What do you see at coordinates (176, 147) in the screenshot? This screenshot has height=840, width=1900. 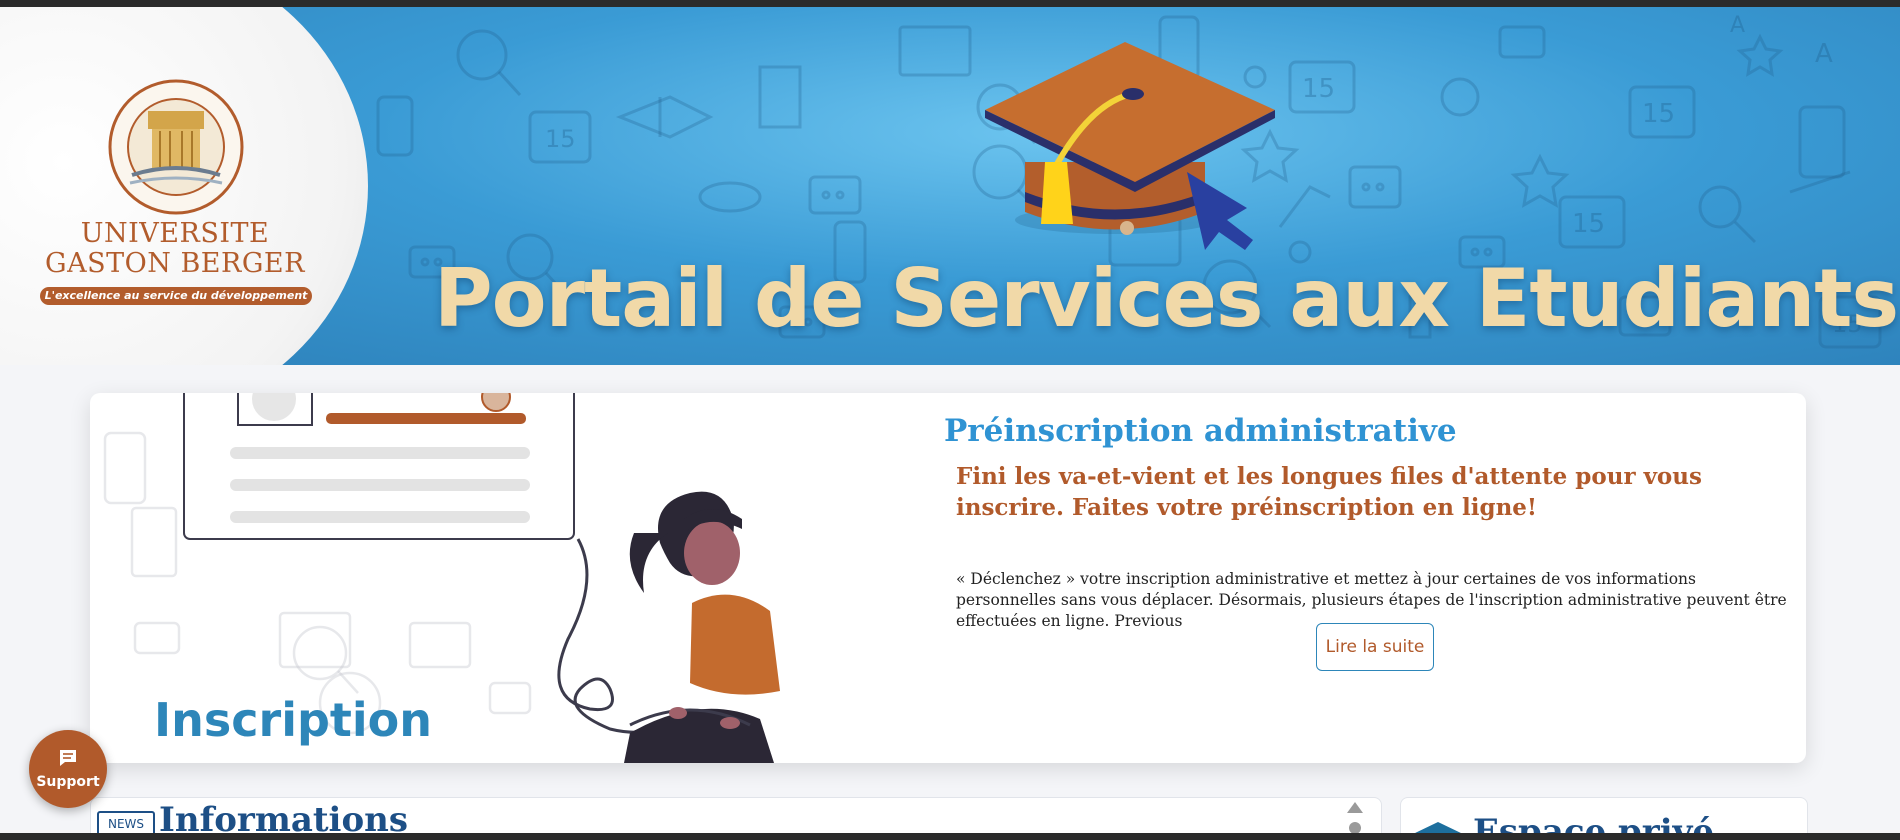 I see `university-seal-logo` at bounding box center [176, 147].